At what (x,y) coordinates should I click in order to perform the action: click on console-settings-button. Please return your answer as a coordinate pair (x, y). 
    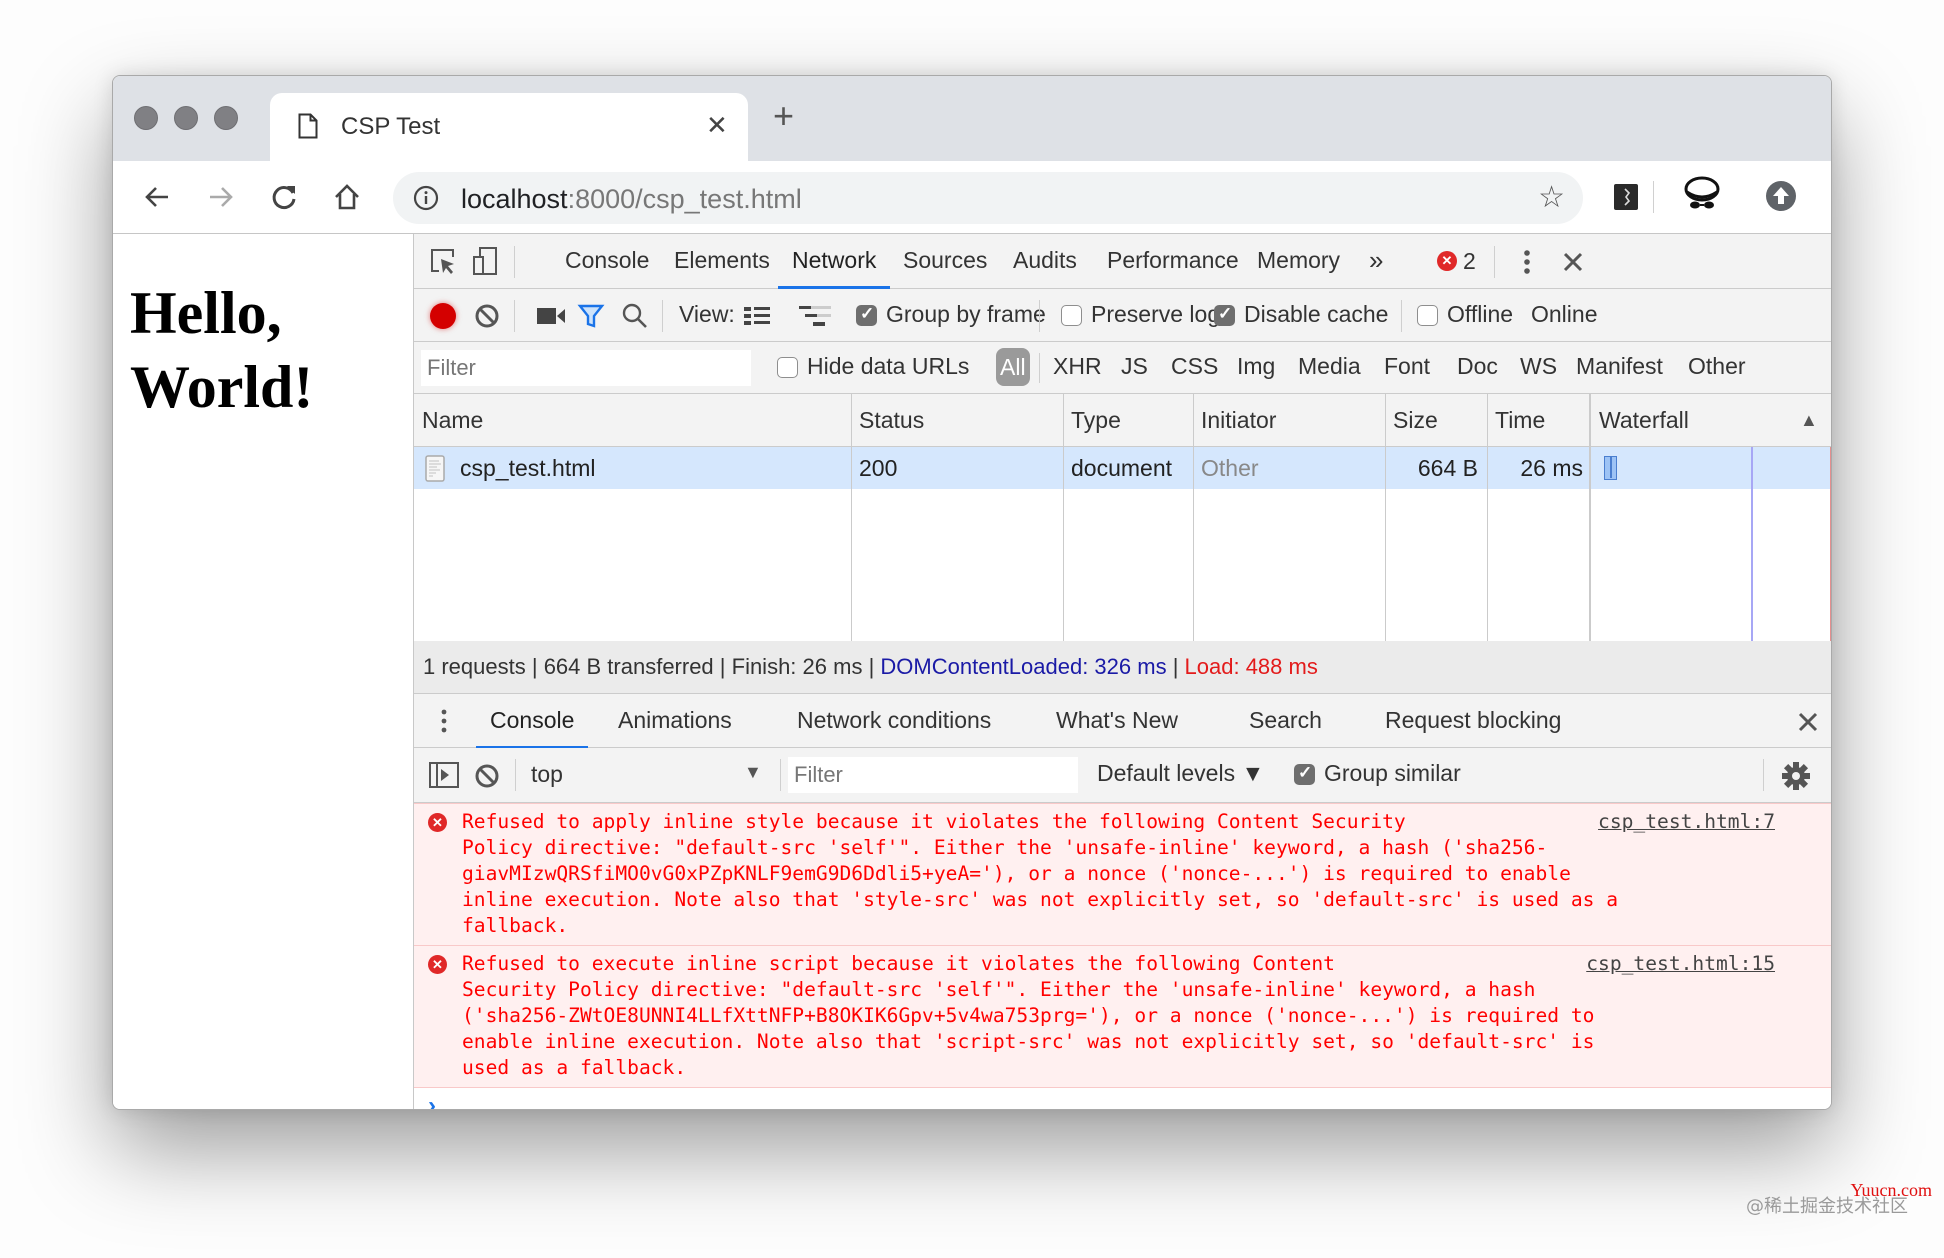
    Looking at the image, I should click on (1796, 776).